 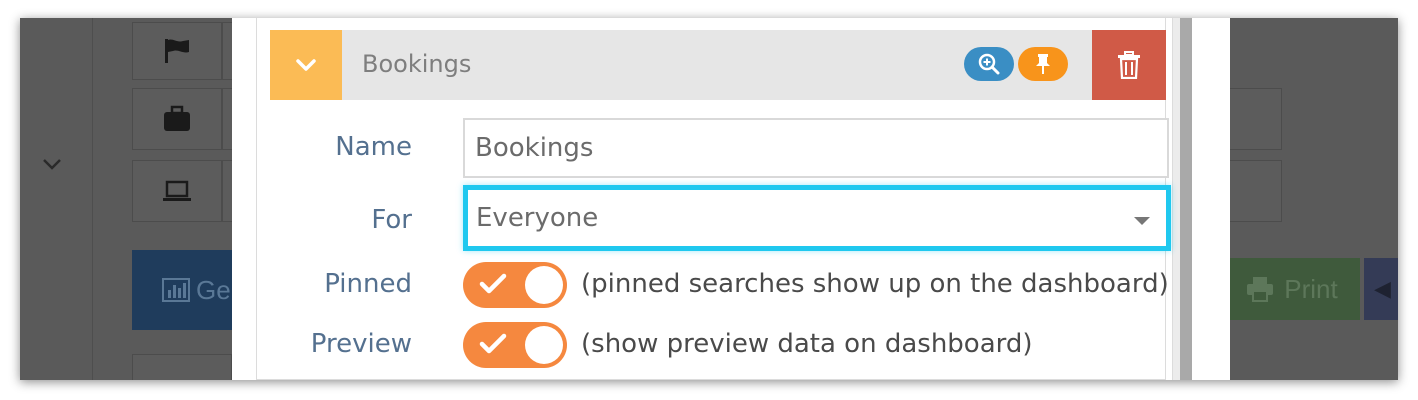 I want to click on search-plus-icon, so click(x=989, y=64).